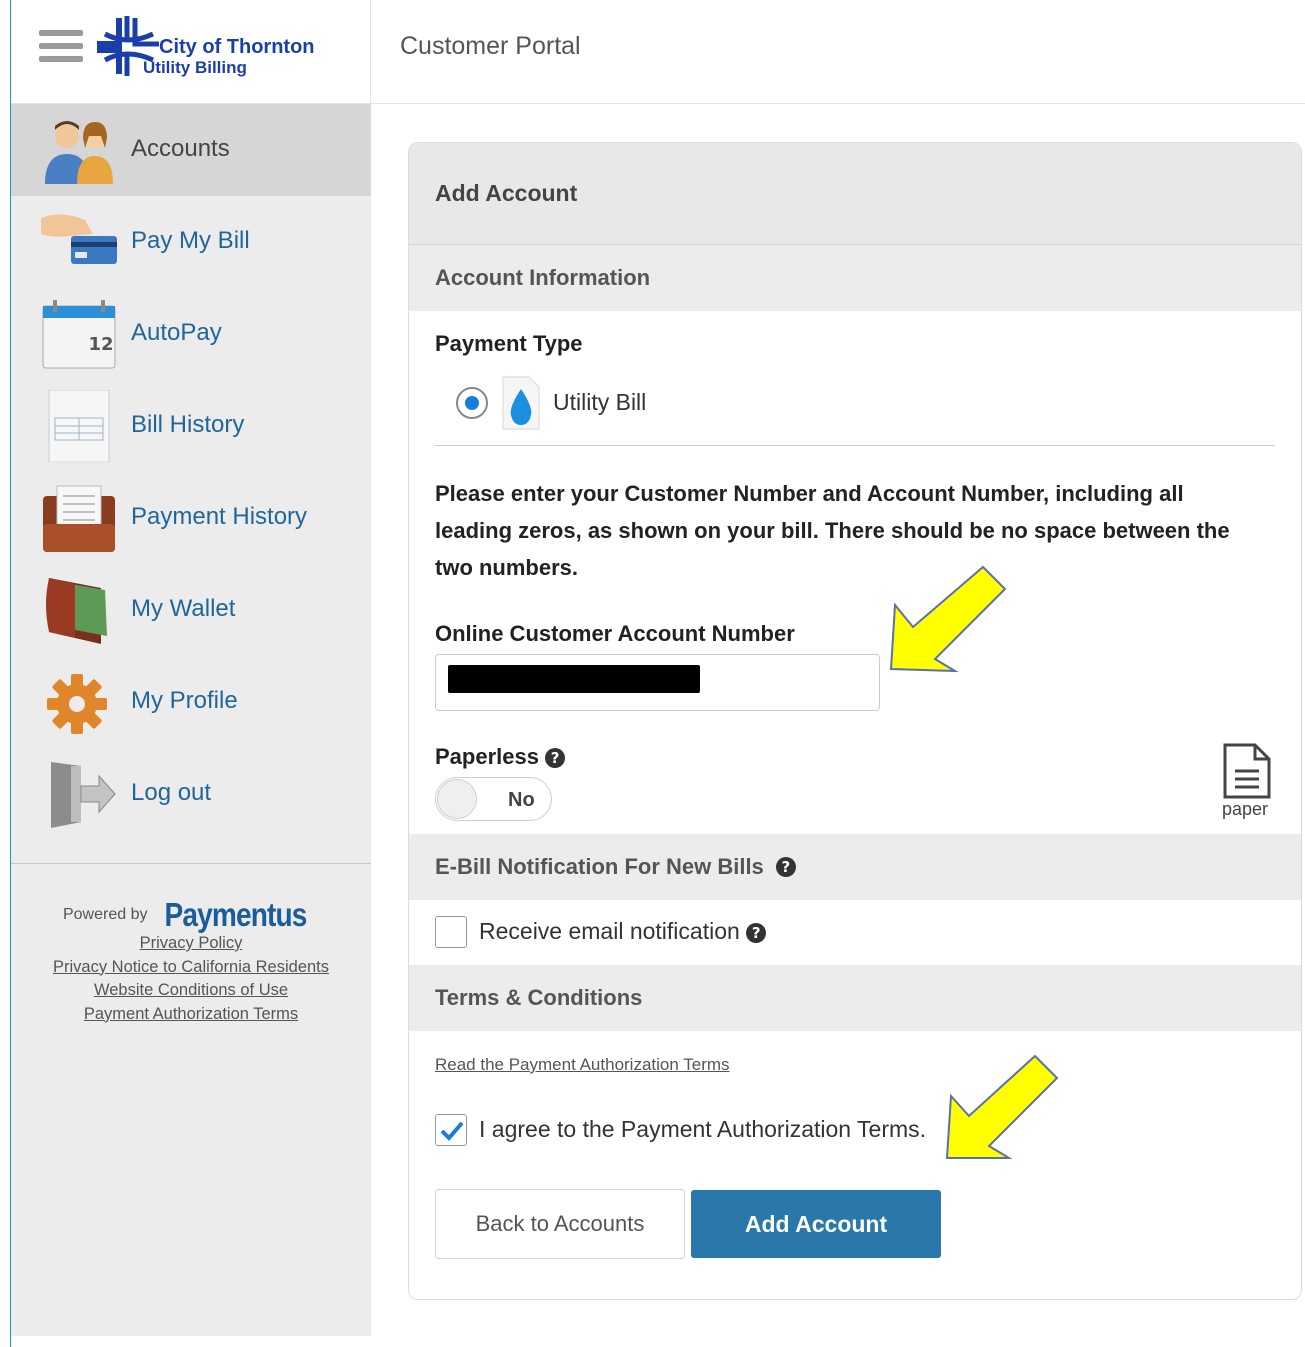 This screenshot has width=1305, height=1347. I want to click on ebill-help-icon: ?, so click(785, 867).